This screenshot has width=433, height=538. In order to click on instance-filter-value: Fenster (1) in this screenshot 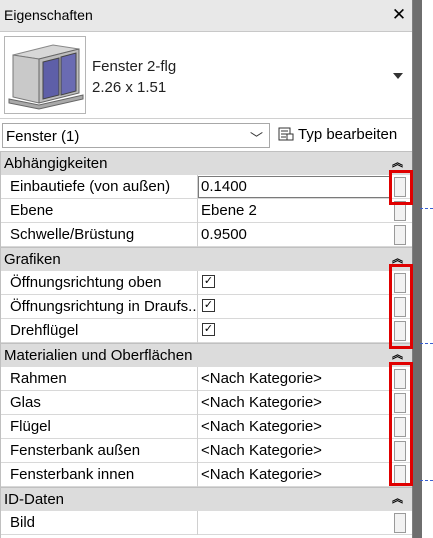, I will do `click(43, 136)`.